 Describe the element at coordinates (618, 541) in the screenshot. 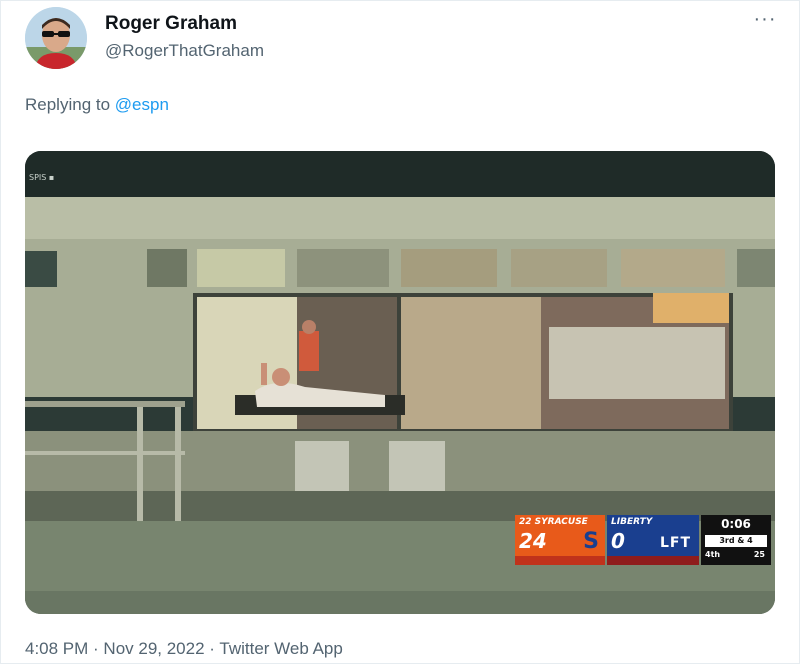

I see `away-team-score: 0` at that location.